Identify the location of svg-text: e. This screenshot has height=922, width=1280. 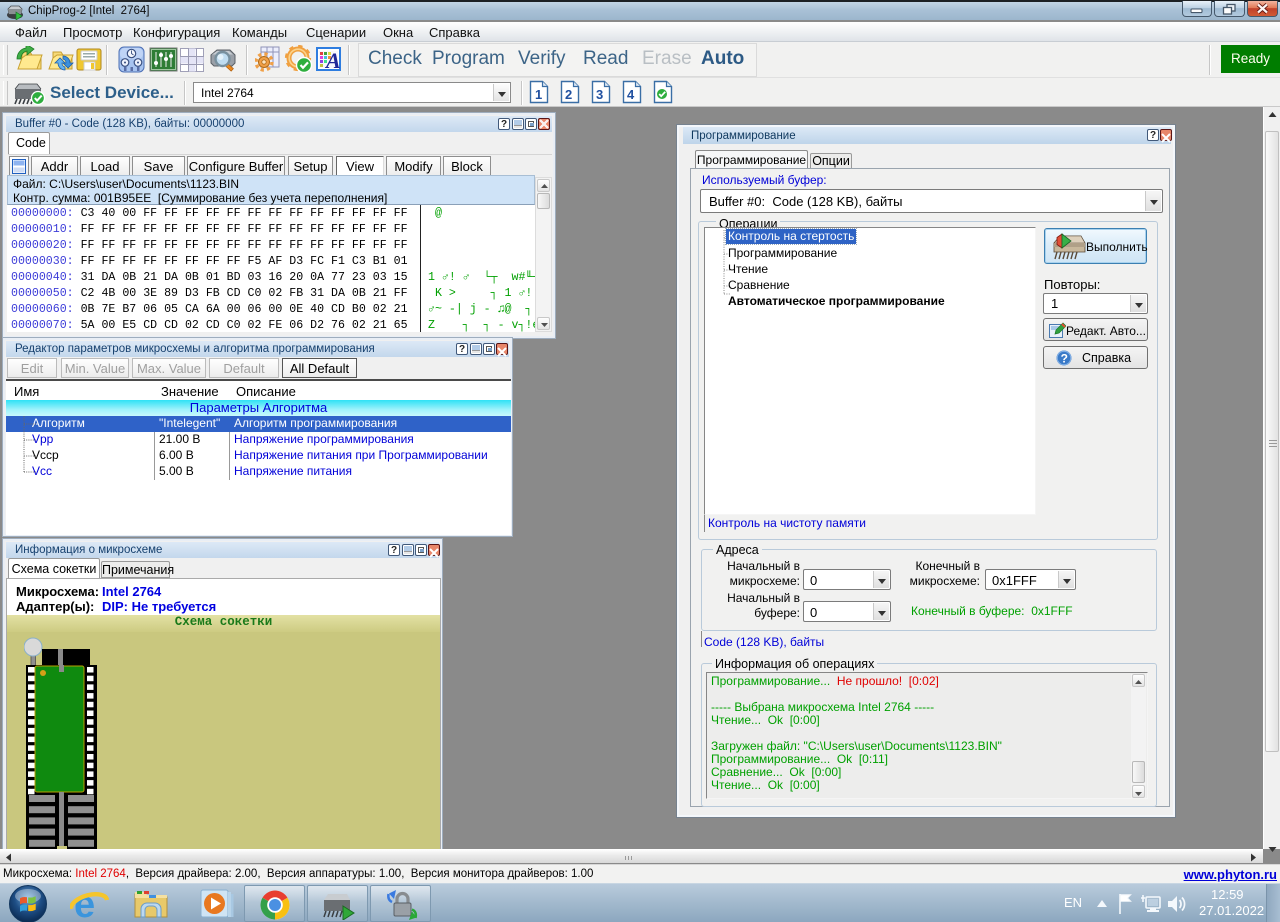
(84, 904).